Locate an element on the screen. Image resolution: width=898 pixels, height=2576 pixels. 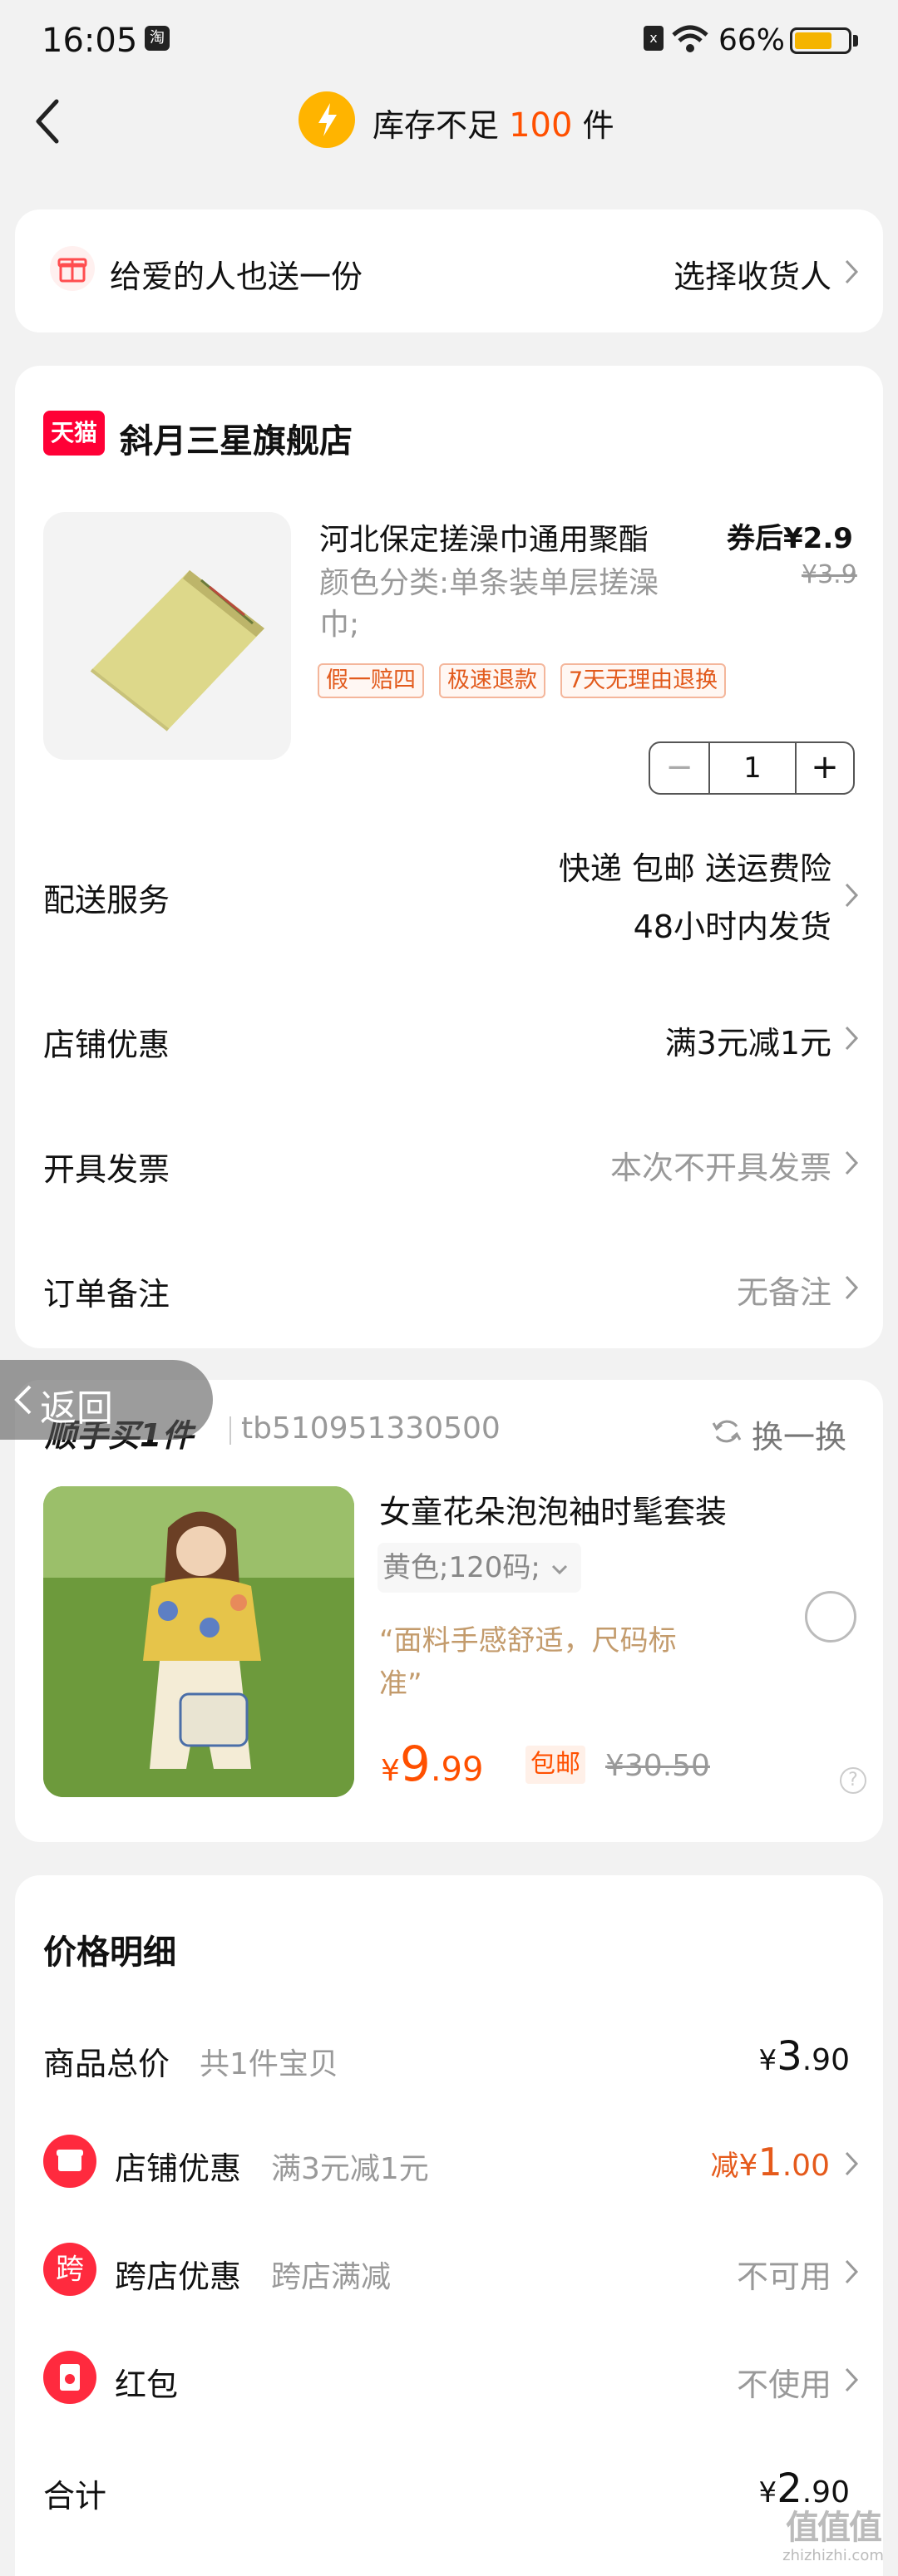
addon-price: ¥9.99 is located at coordinates (432, 1764).